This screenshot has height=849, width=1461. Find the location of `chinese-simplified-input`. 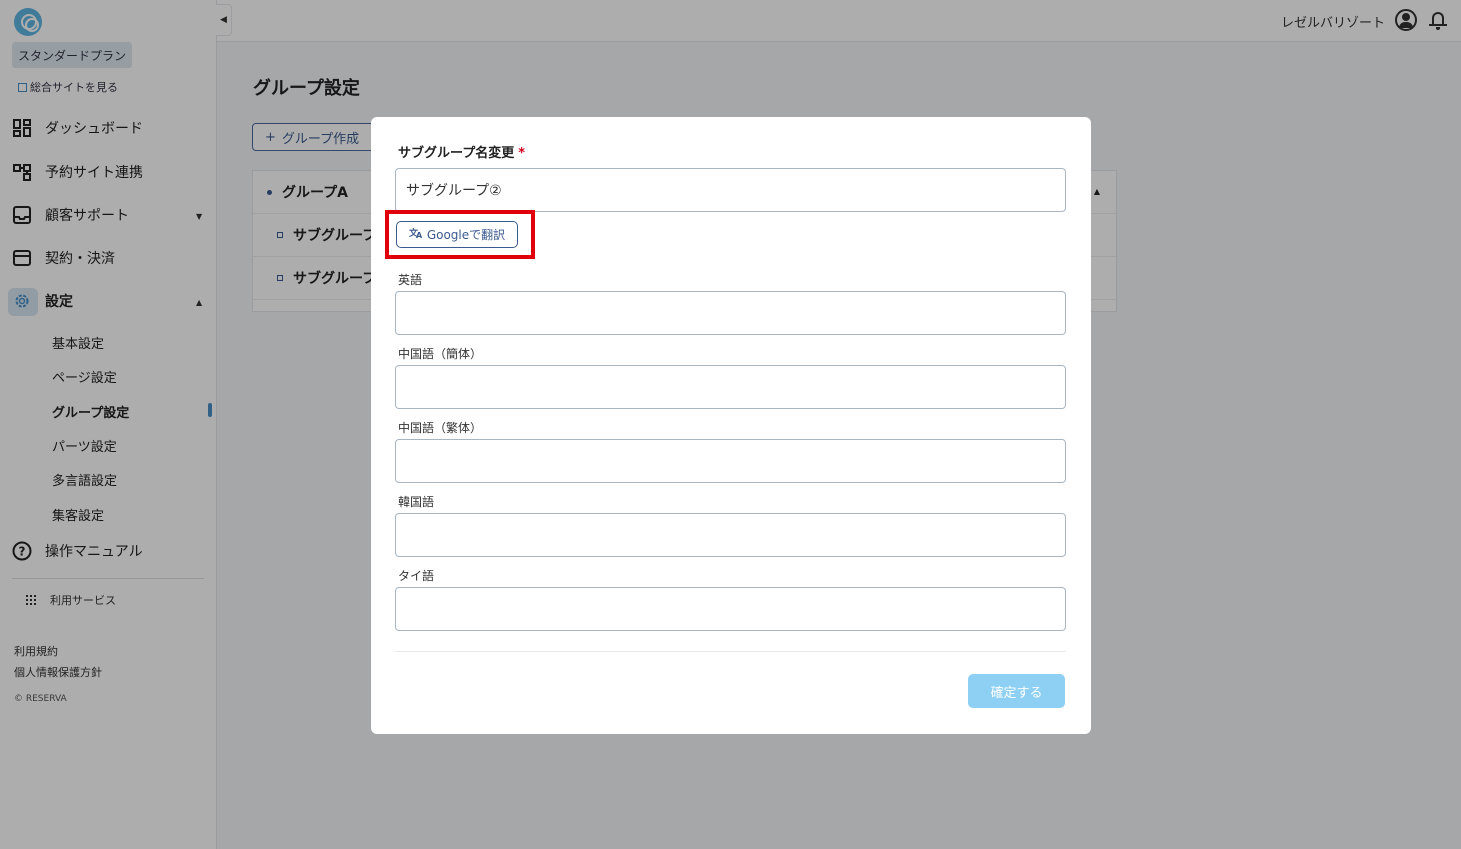

chinese-simplified-input is located at coordinates (730, 387).